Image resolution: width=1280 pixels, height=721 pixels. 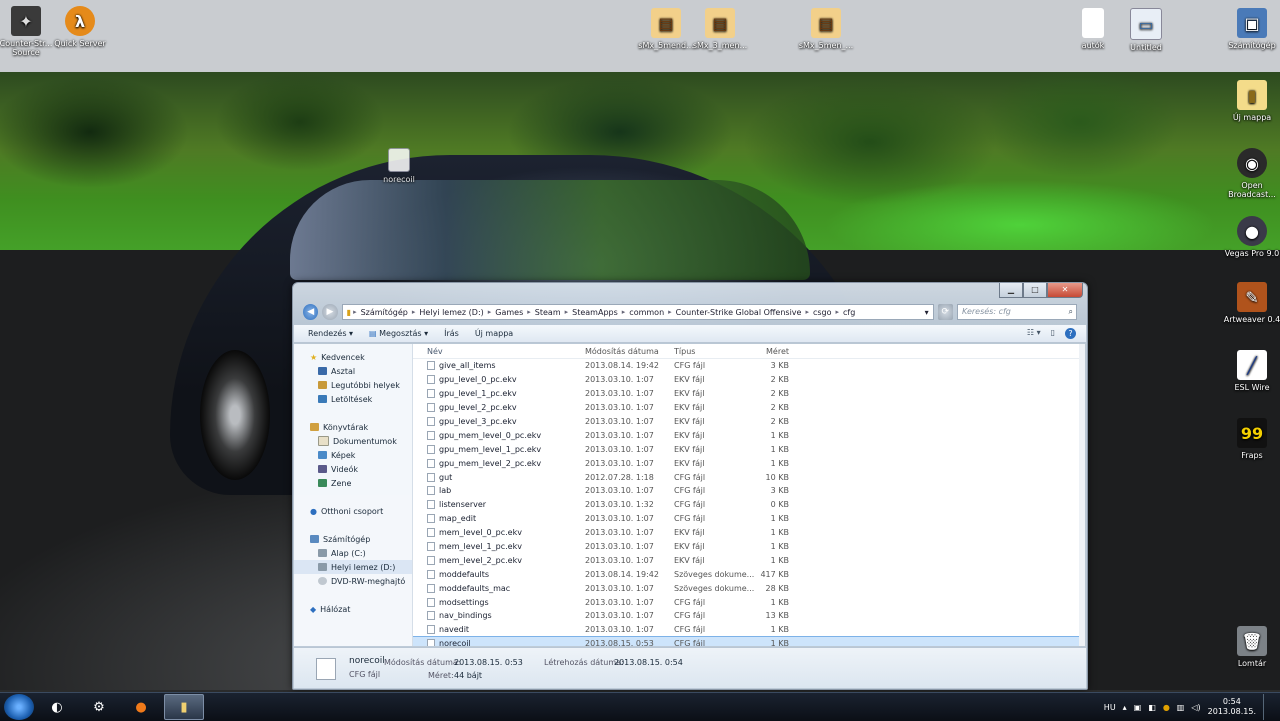 What do you see at coordinates (749, 602) in the screenshot?
I see `table-row: modsettings 2013.03.10. 1:07 CFG fájl 1 KB` at bounding box center [749, 602].